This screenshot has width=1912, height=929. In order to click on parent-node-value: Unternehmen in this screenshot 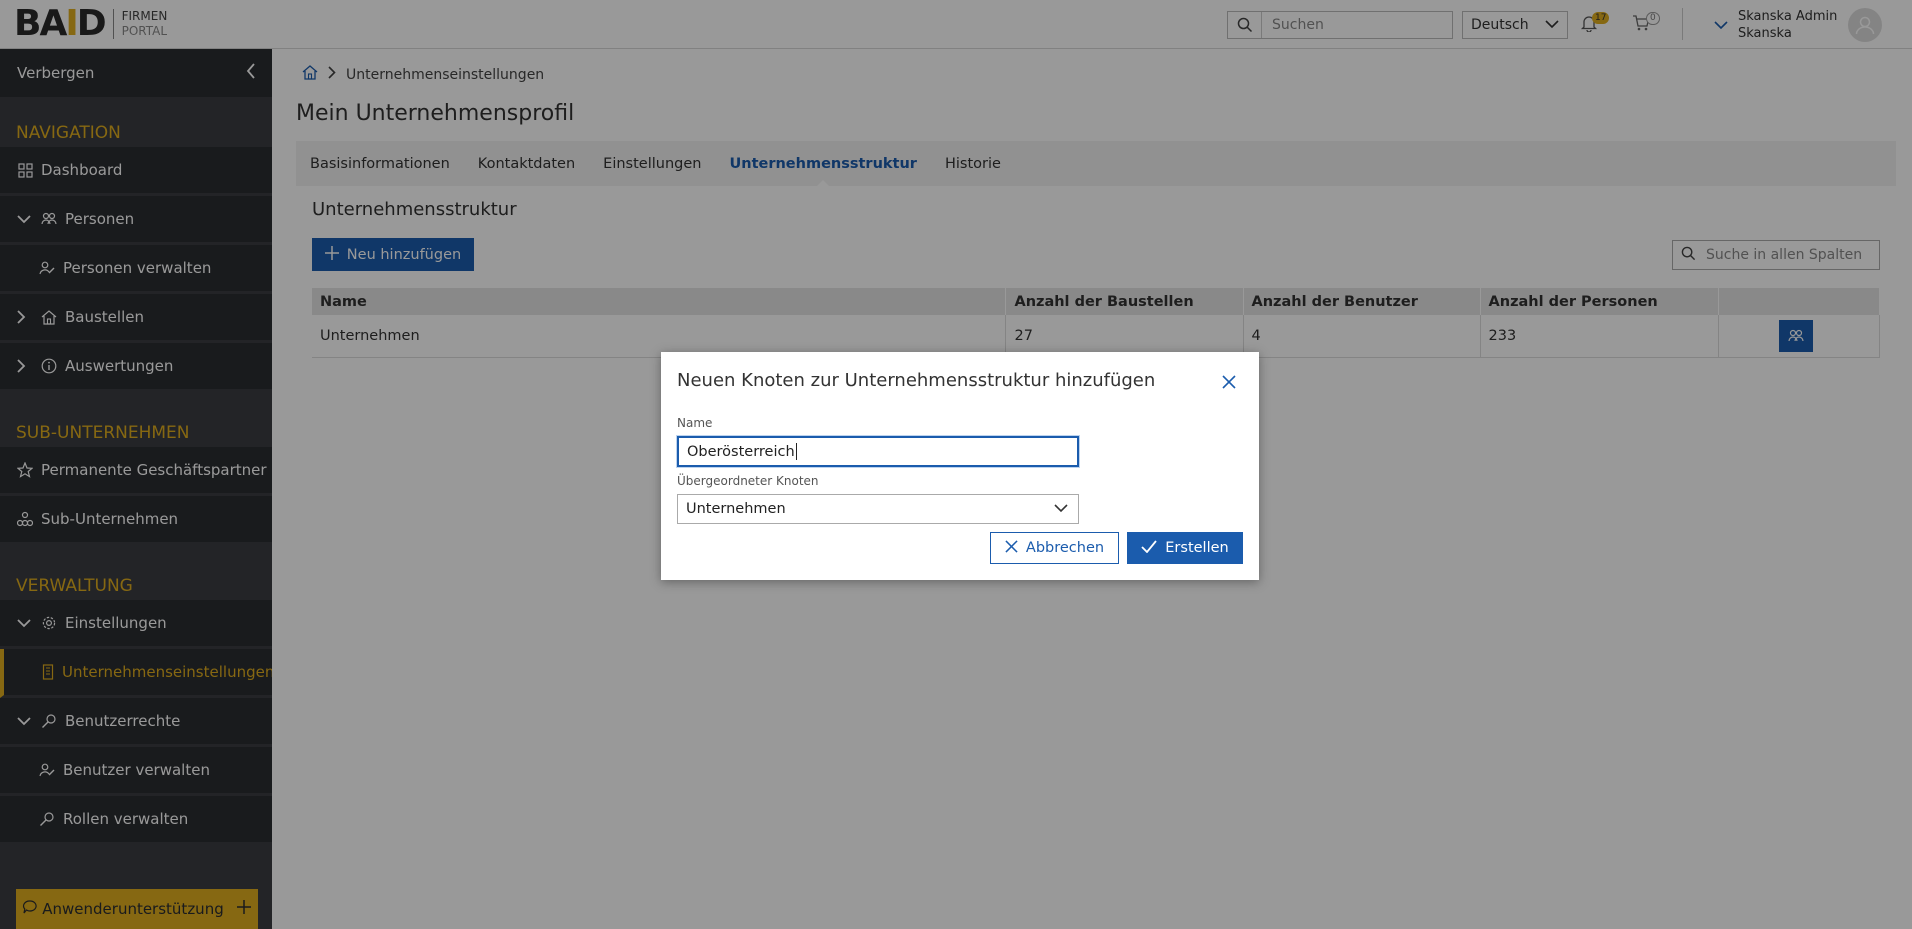, I will do `click(736, 509)`.